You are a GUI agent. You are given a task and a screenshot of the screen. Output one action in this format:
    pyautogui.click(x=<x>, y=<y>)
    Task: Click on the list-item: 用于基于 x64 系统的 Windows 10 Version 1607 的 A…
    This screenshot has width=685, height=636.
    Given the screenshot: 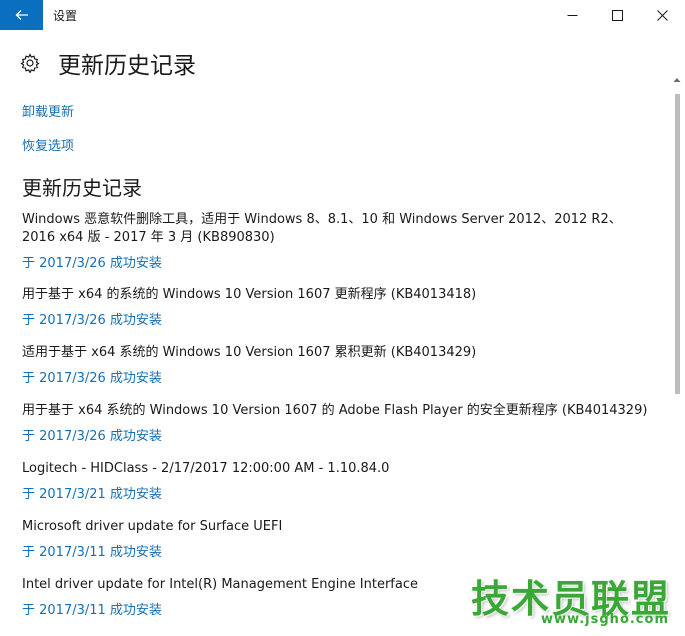 What is the action you would take?
    pyautogui.click(x=337, y=424)
    